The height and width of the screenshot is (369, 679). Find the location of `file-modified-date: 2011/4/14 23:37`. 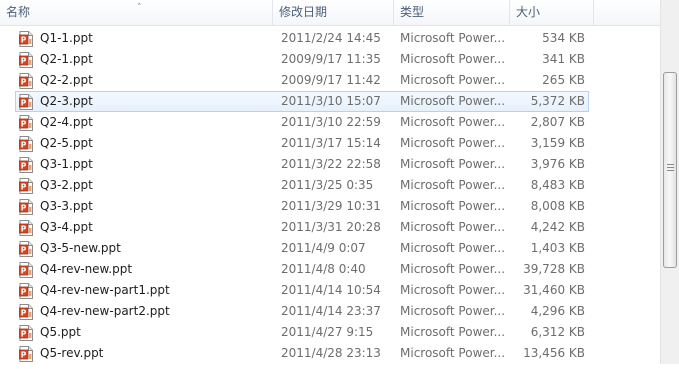

file-modified-date: 2011/4/14 23:37 is located at coordinates (331, 311).